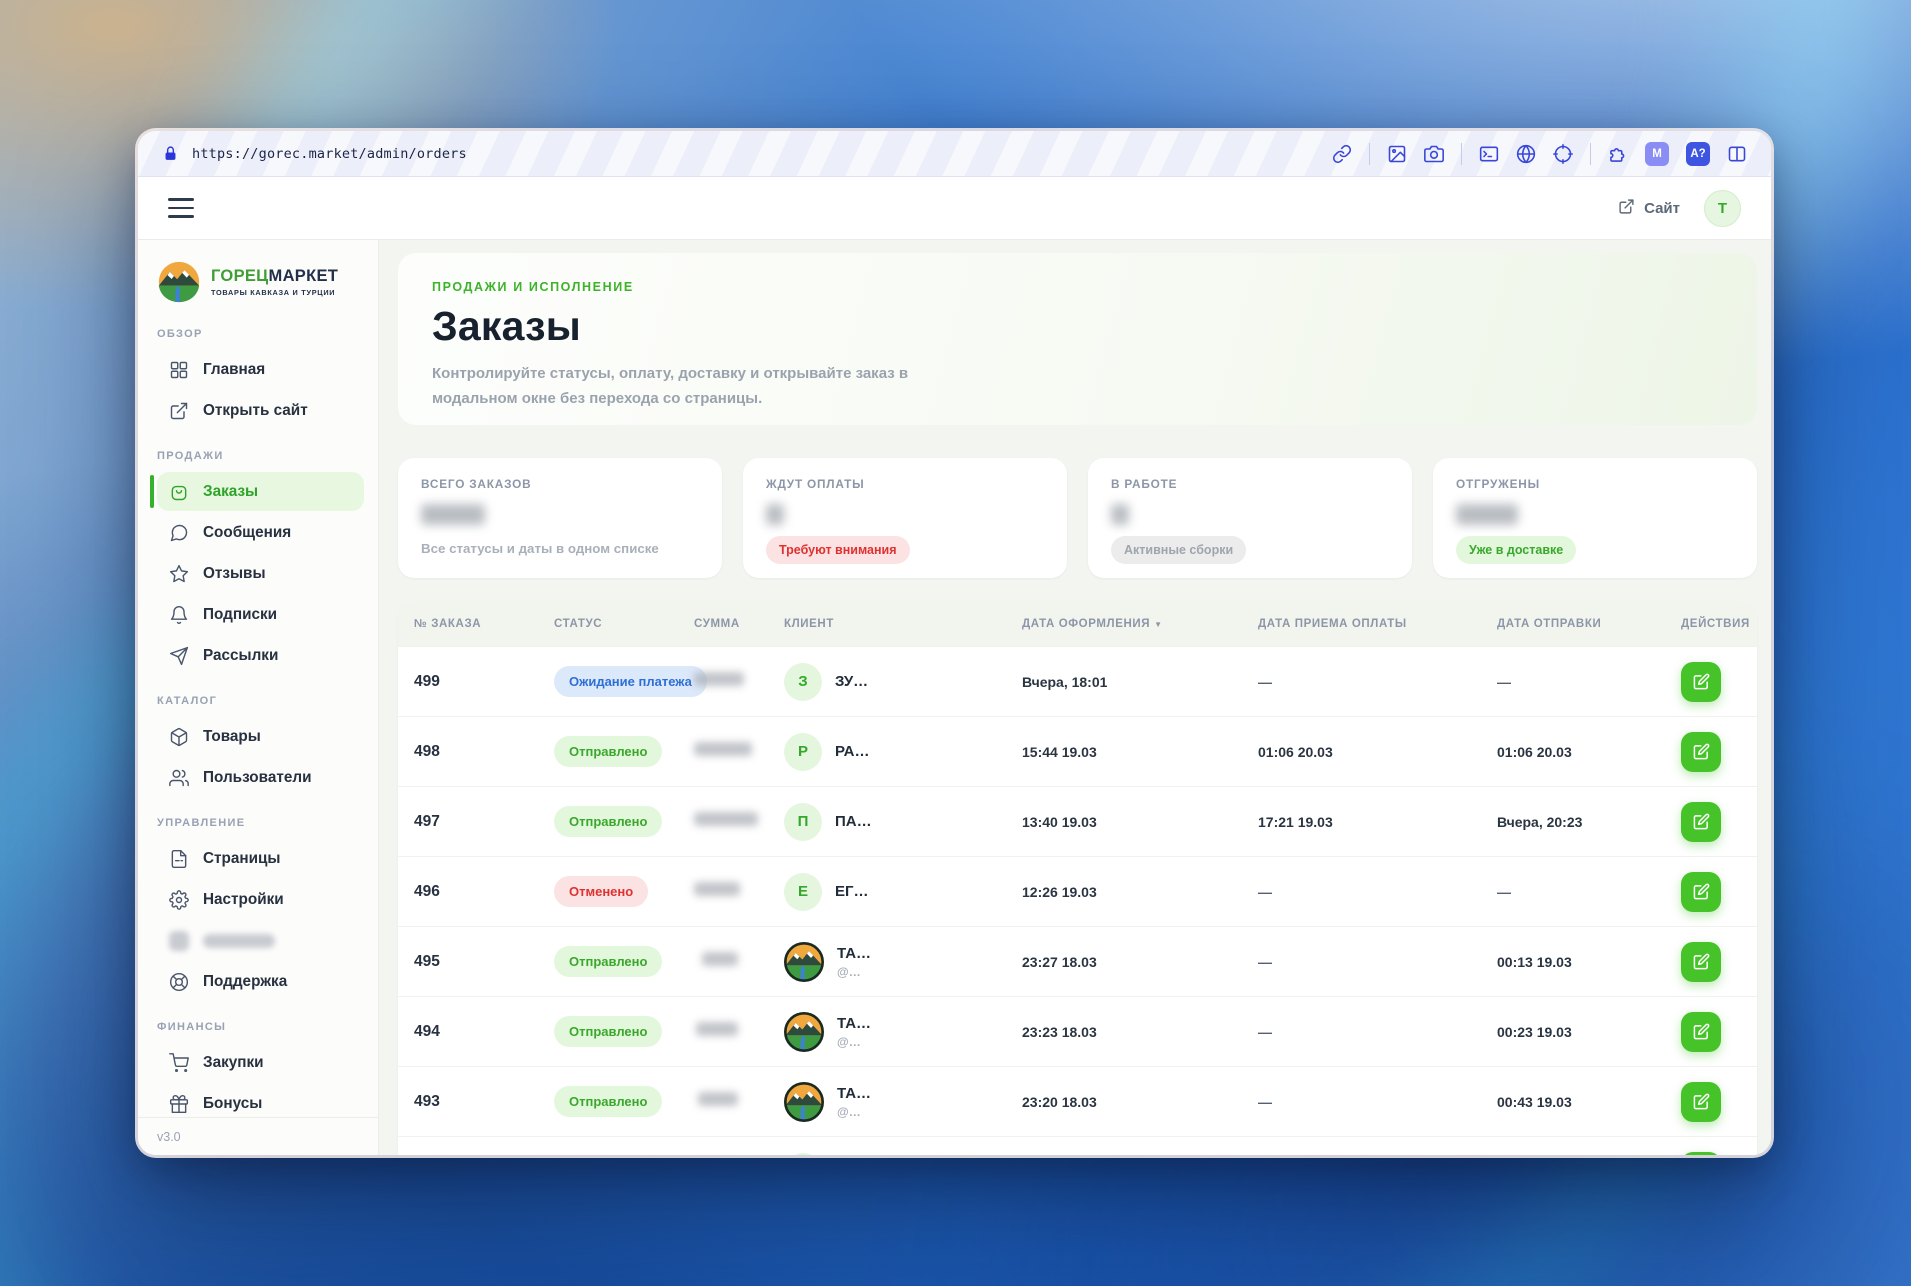  What do you see at coordinates (803, 681) in the screenshot?
I see `client-letter-avatar: З` at bounding box center [803, 681].